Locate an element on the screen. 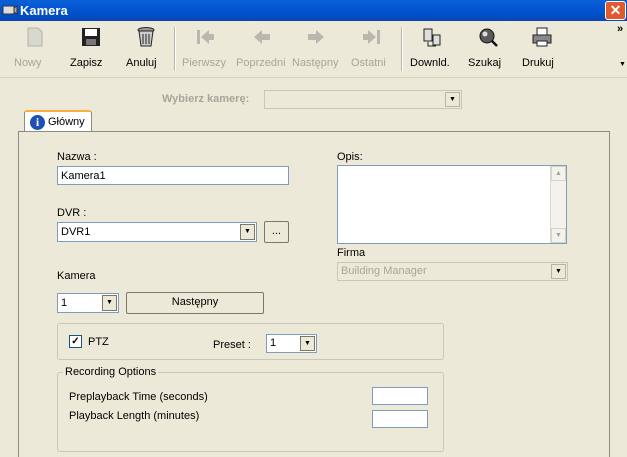 This screenshot has width=627, height=457. last-button: Ostatni is located at coordinates (372, 50).